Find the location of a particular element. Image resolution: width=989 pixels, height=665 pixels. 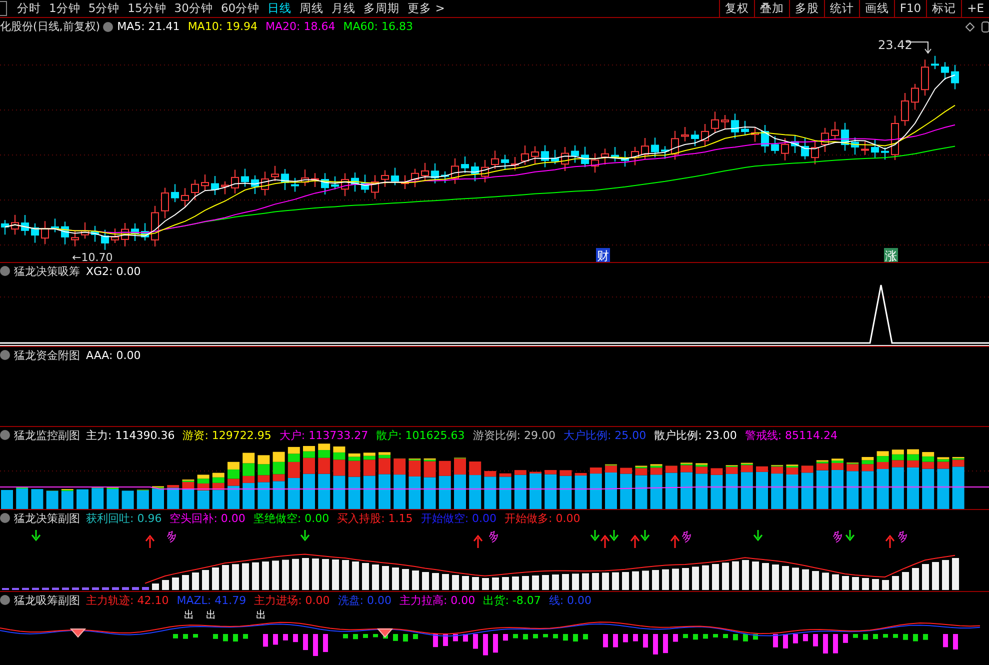

indicator-value: 洗盘: 0.00 is located at coordinates (365, 600).